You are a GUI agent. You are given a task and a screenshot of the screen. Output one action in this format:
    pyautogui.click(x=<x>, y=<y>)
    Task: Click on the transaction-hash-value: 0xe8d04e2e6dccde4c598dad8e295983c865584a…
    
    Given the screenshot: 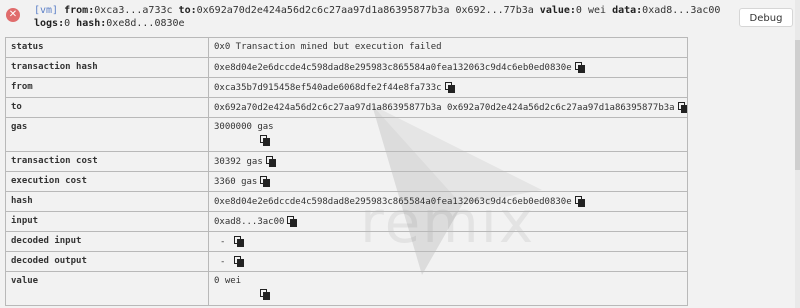 What is the action you would take?
    pyautogui.click(x=448, y=67)
    